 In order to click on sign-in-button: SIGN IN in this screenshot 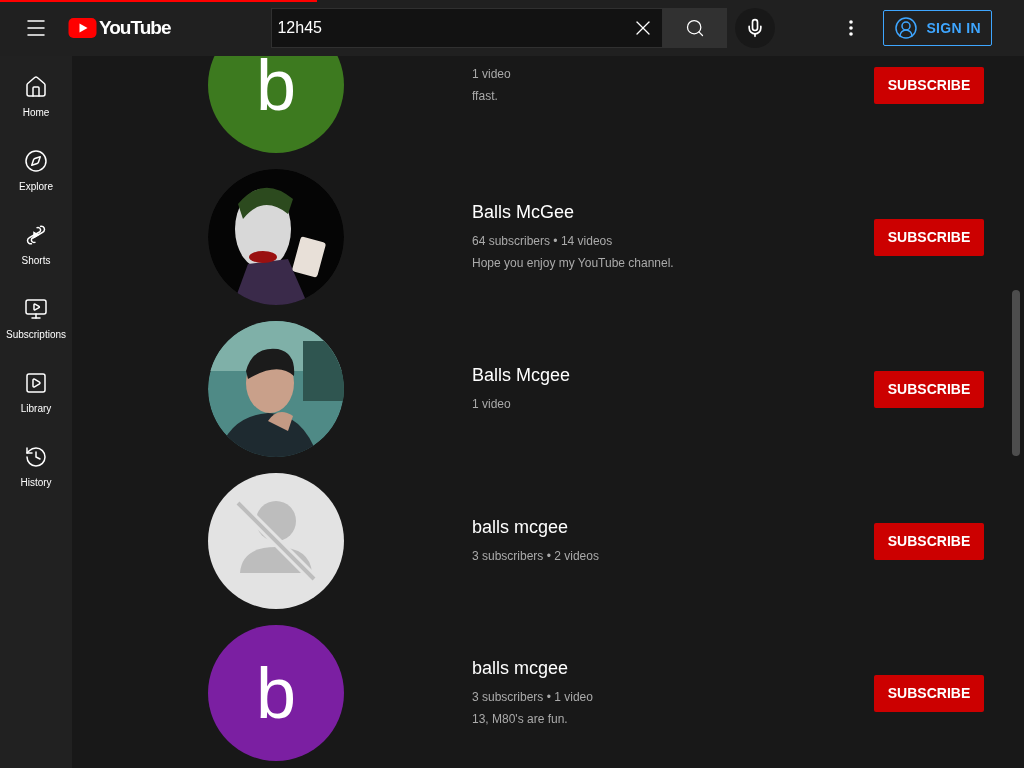, I will do `click(937, 28)`.